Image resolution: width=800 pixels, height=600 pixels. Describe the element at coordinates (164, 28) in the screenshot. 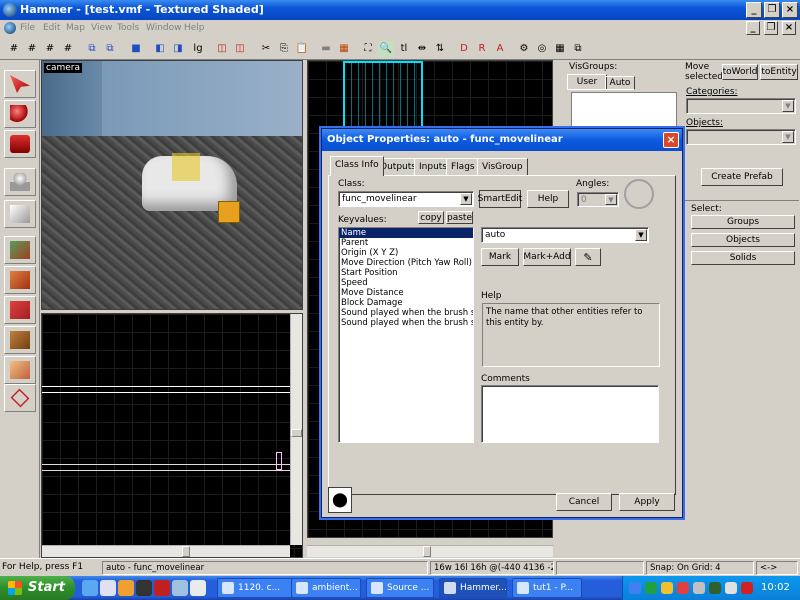

I see `menu-window: Window` at that location.